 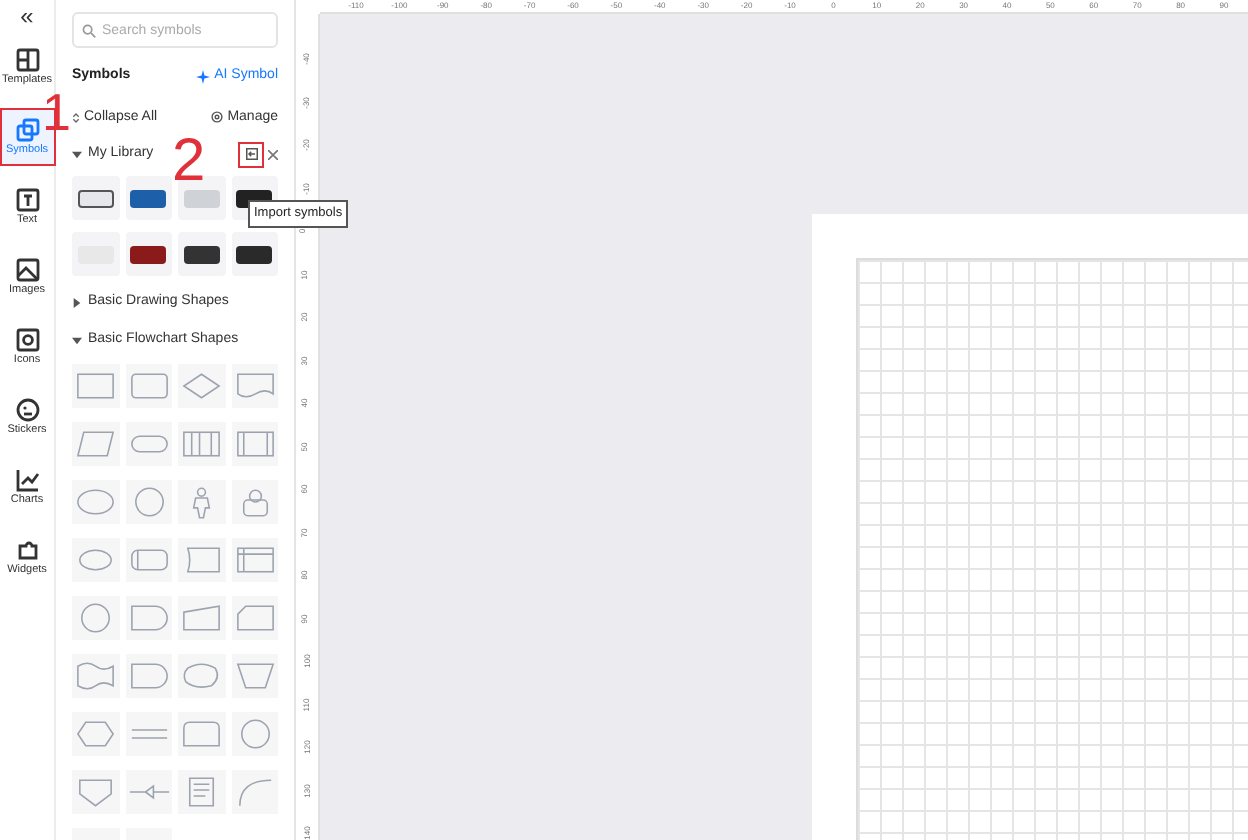 What do you see at coordinates (203, 76) in the screenshot?
I see `sparkle-icon` at bounding box center [203, 76].